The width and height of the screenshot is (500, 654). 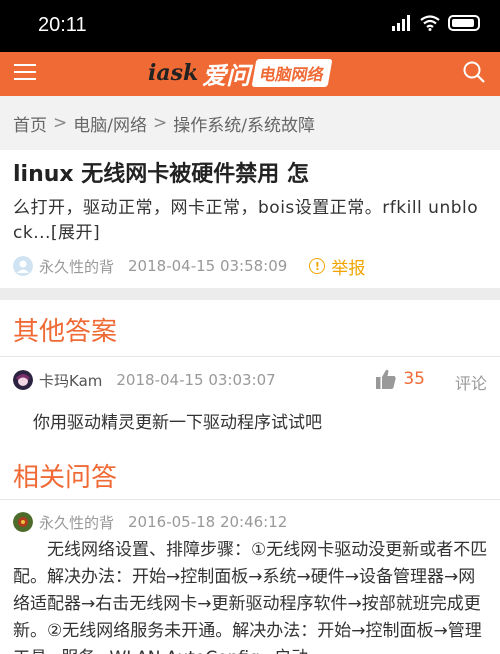 I want to click on app-header: iask 爱问 电脑网络, so click(x=250, y=74).